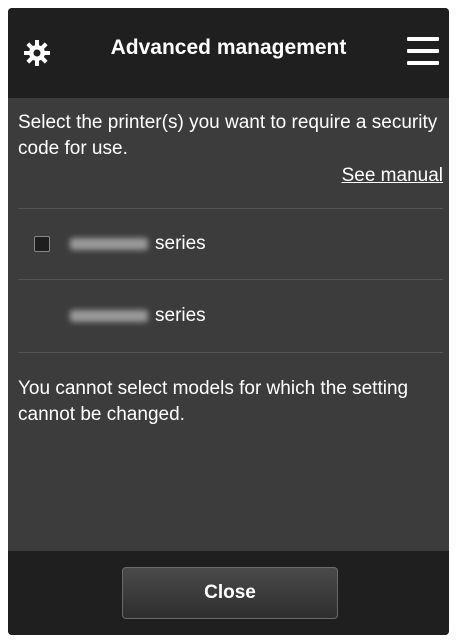  I want to click on hamburger-menu-icon, so click(423, 51).